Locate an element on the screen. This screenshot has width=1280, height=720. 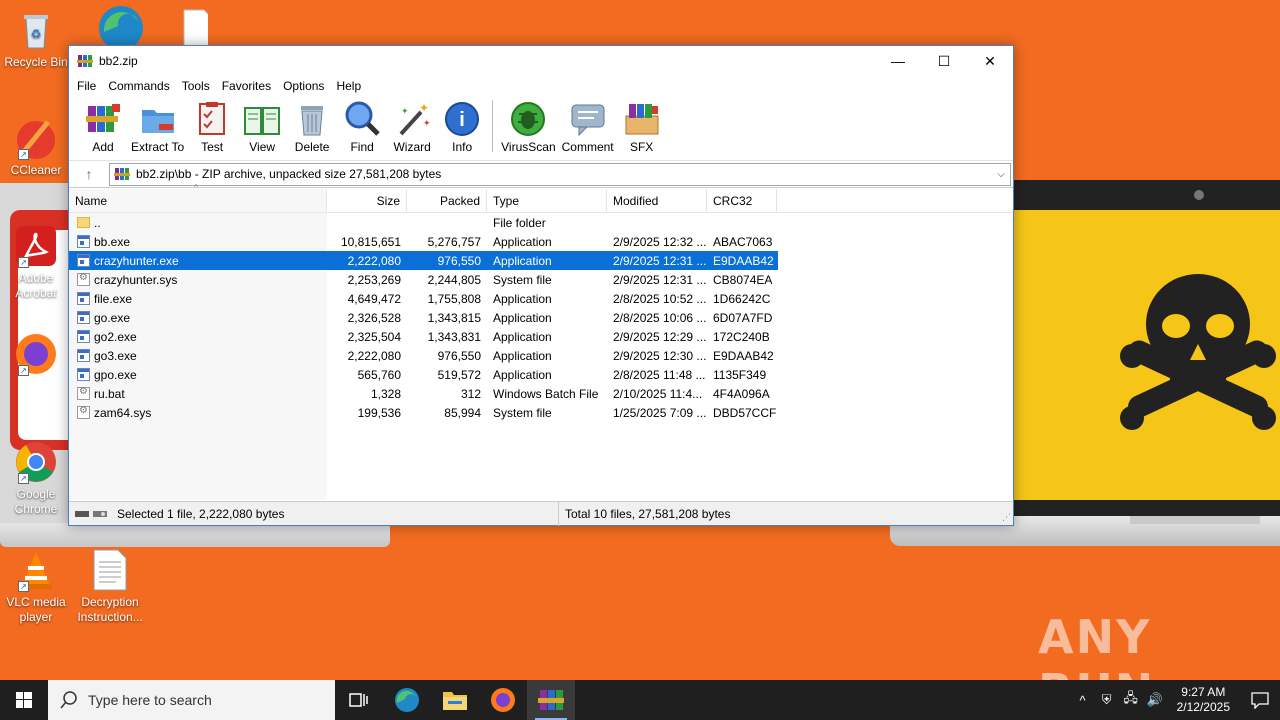
desktop-icon-recycle-bin: ♻ Recycle Bin is located at coordinates (36, 39).